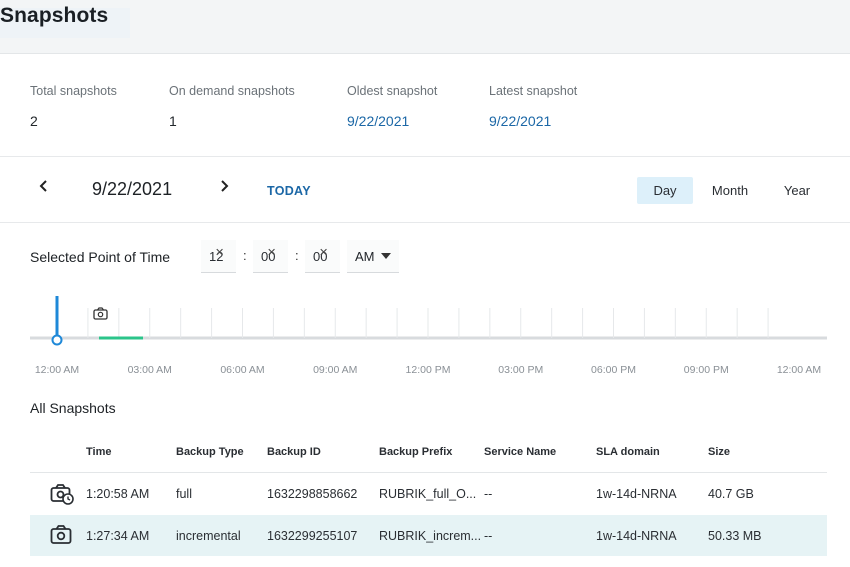 Image resolution: width=850 pixels, height=567 pixels. What do you see at coordinates (232, 106) in the screenshot?
I see `stat-on-demand: On demand snapshots 1` at bounding box center [232, 106].